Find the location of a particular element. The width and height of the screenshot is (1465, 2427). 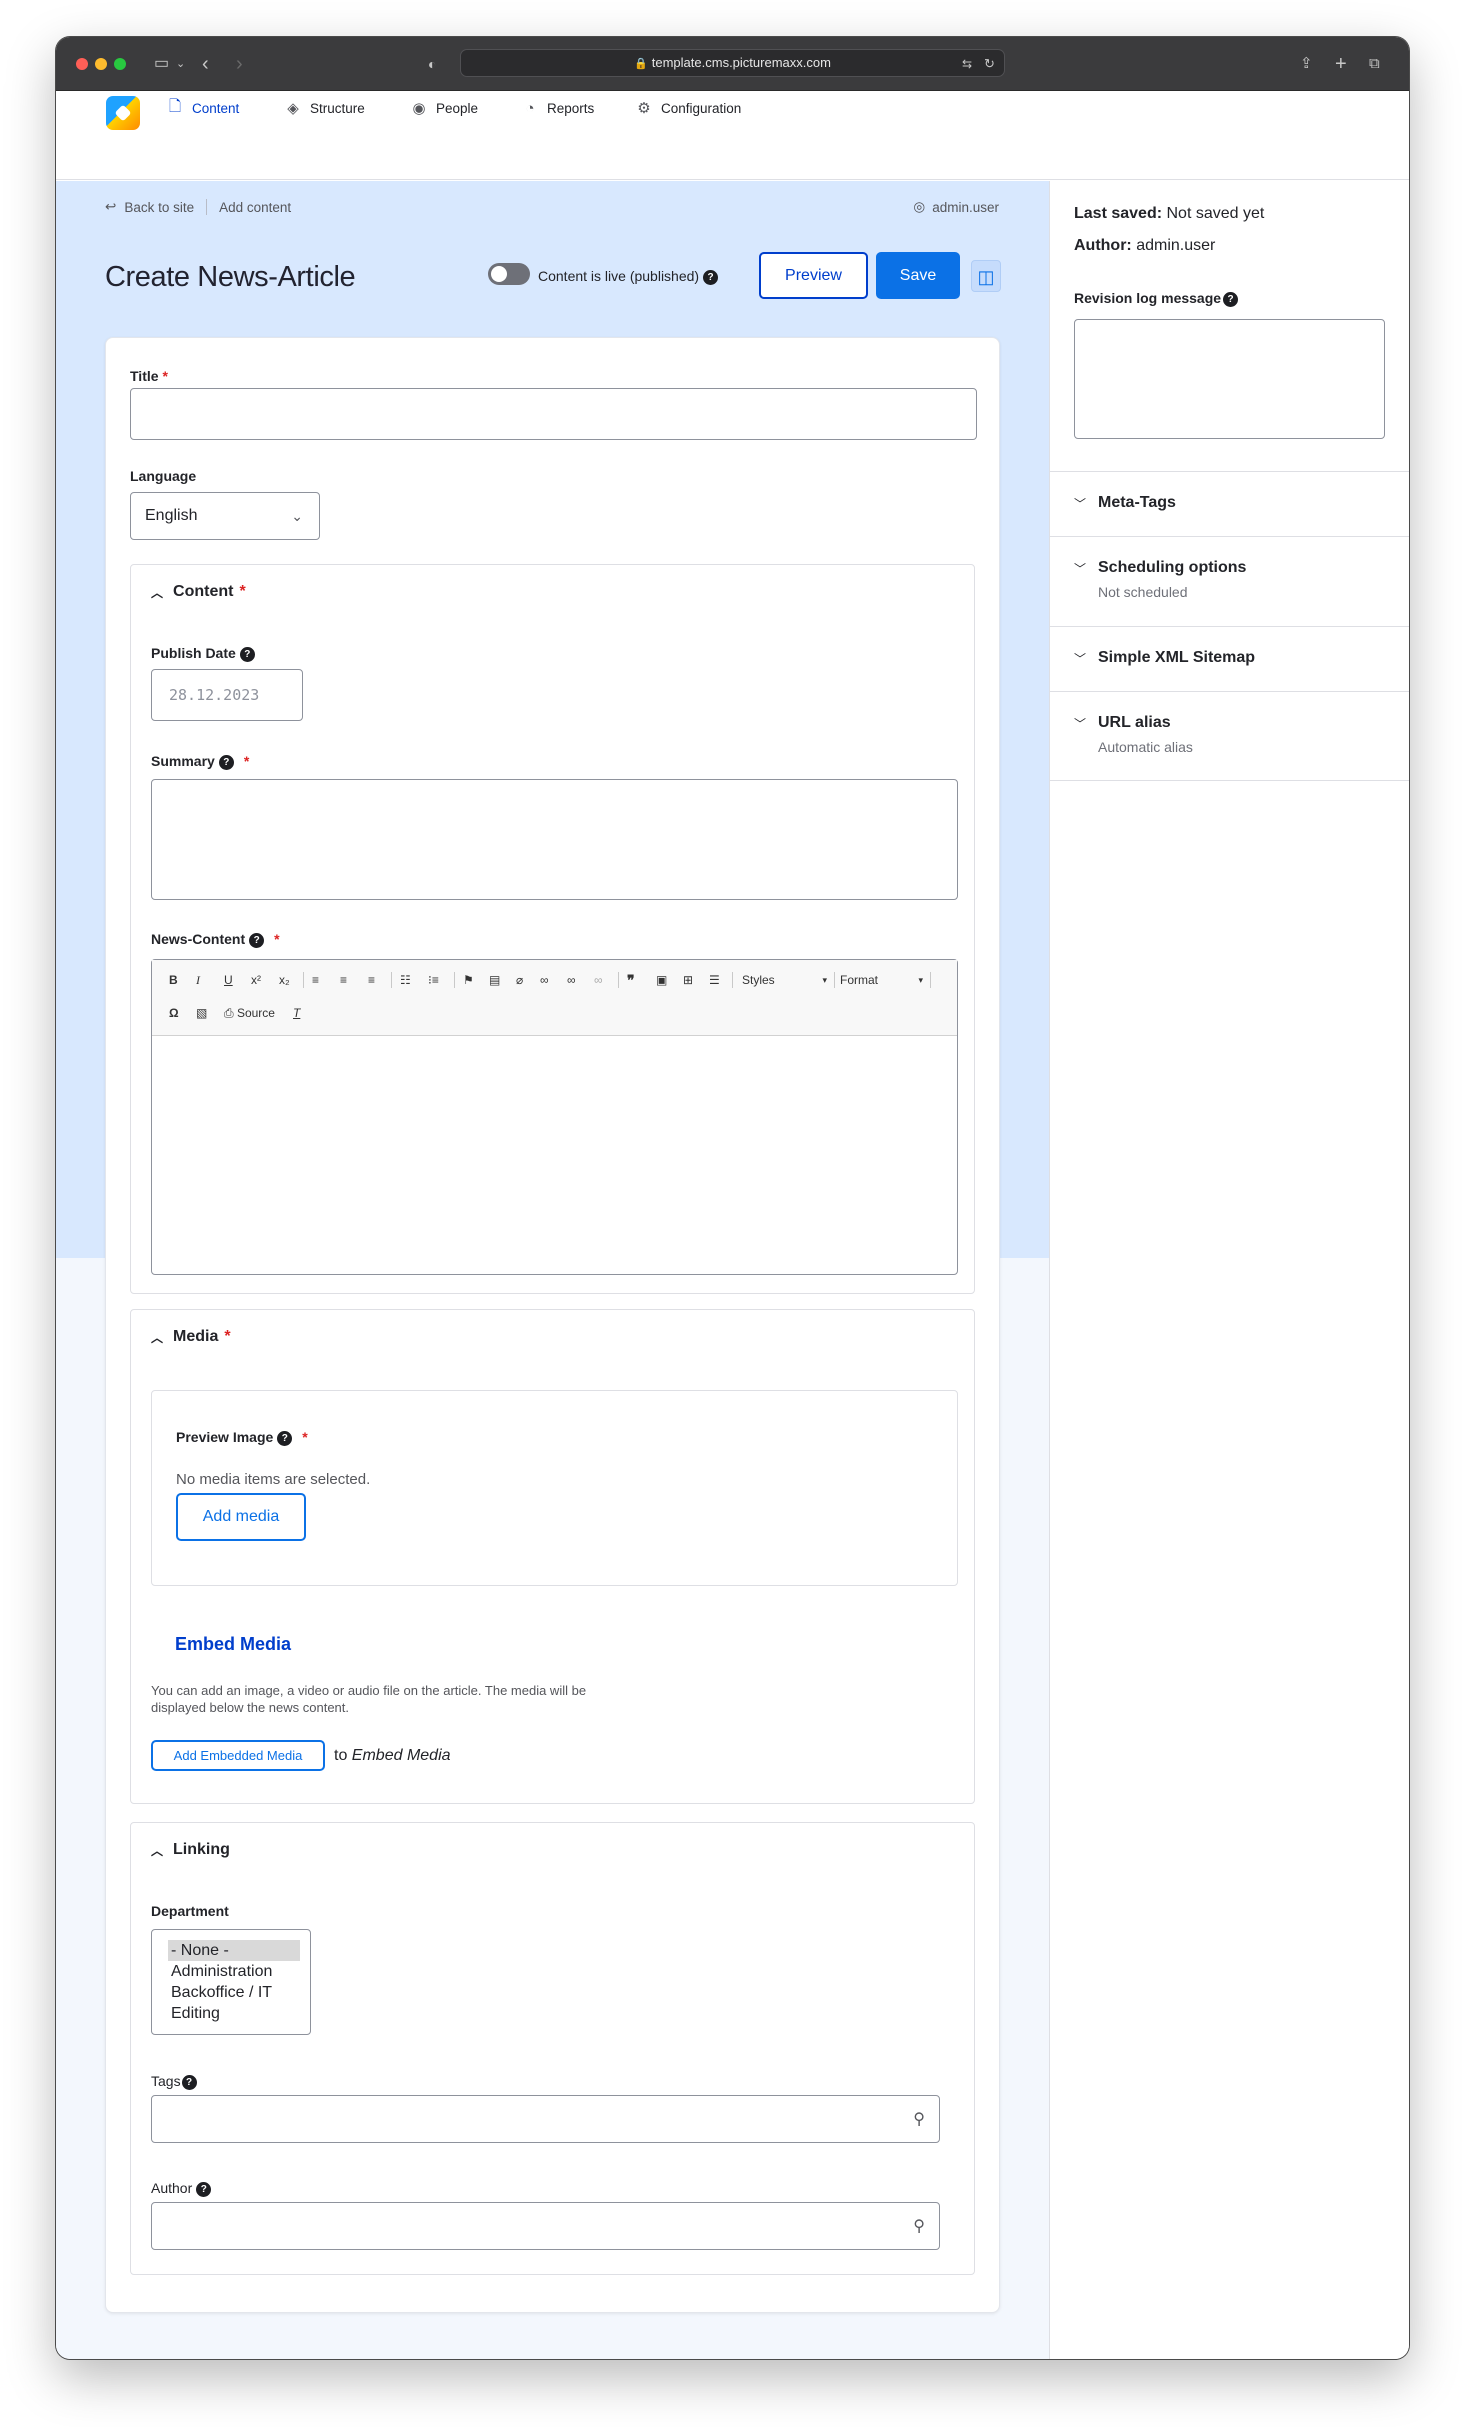

accordion-url-alias: ﹀ URL alias Automatic alias is located at coordinates (1229, 736).